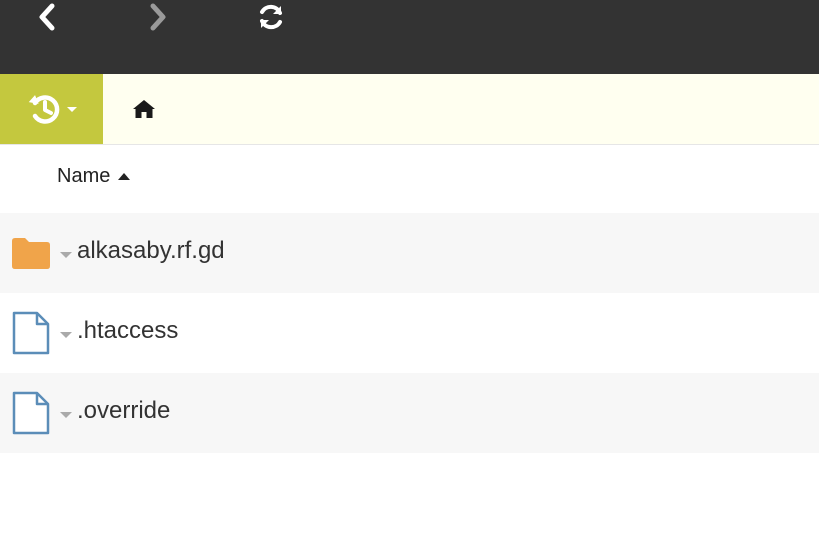 The height and width of the screenshot is (538, 819). What do you see at coordinates (127, 331) in the screenshot?
I see `file-name: .htaccess` at bounding box center [127, 331].